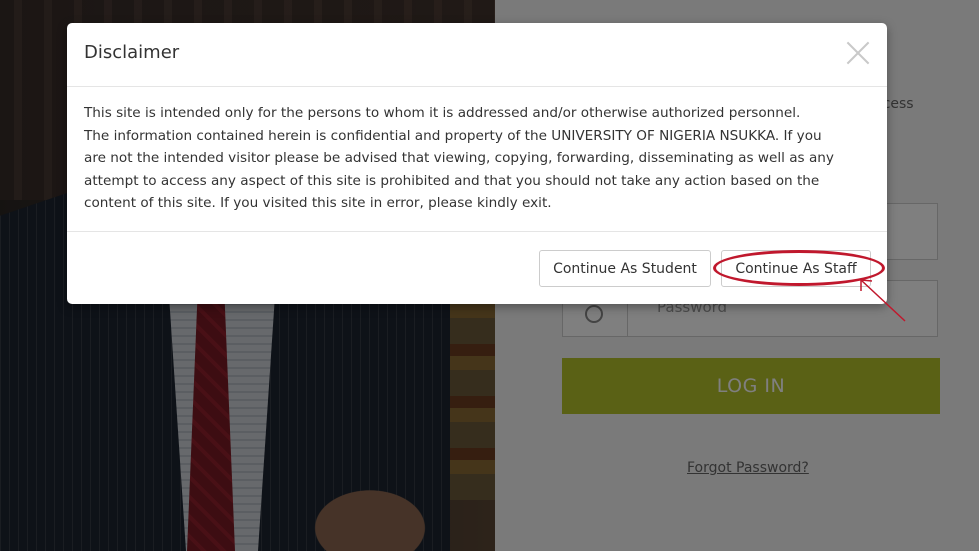  I want to click on continue-as-staff-button: Continue As Staff, so click(796, 268).